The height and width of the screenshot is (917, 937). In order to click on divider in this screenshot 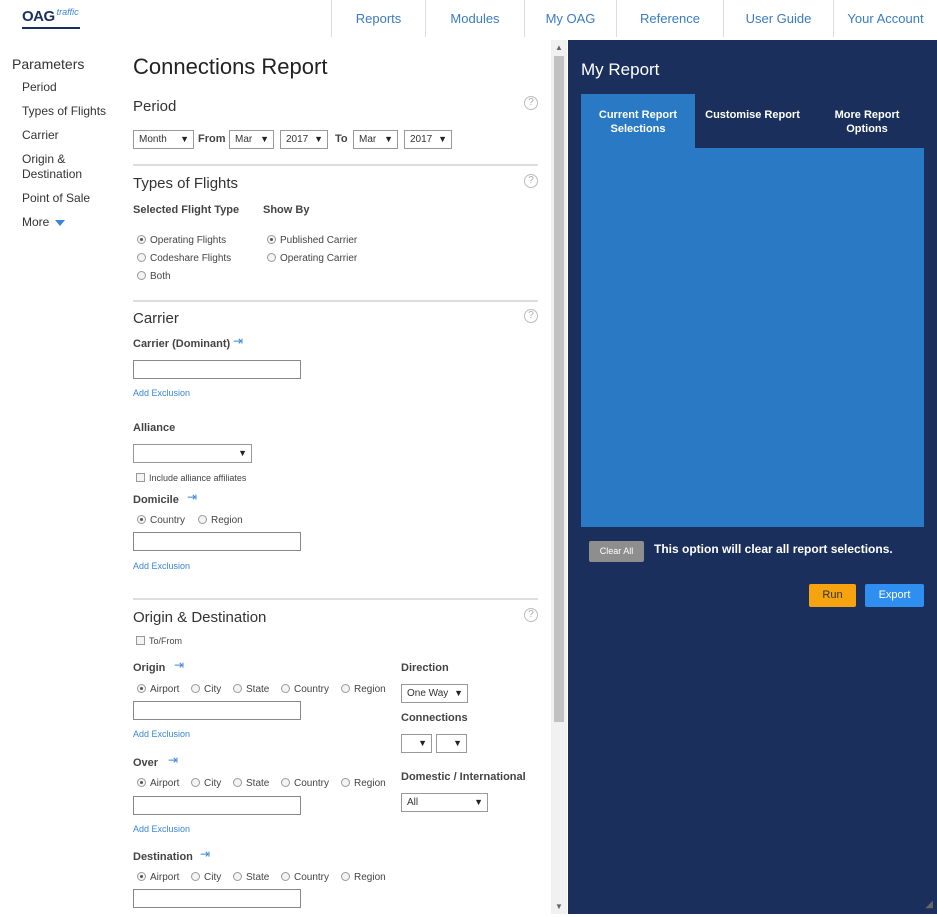, I will do `click(335, 301)`.